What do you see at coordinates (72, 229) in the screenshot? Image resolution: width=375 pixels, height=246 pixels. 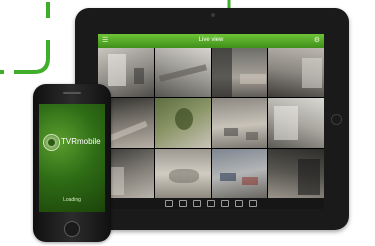 I see `phone-home-button` at bounding box center [72, 229].